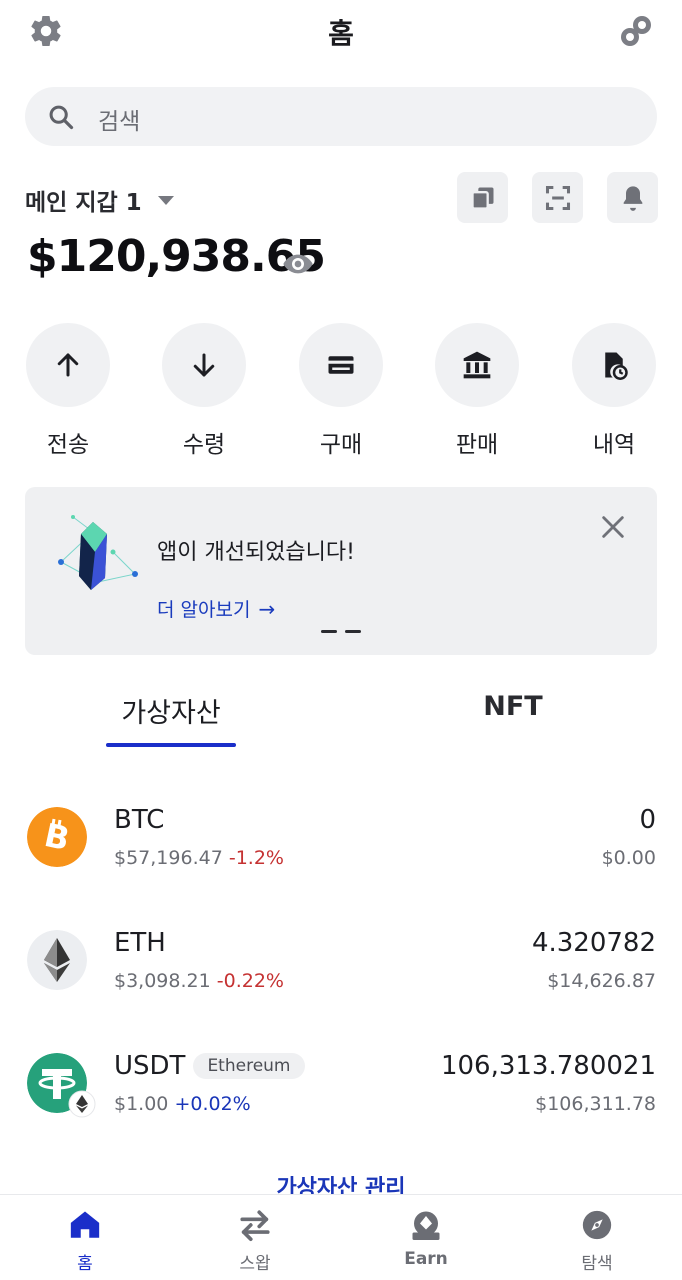 The image size is (682, 1280). Describe the element at coordinates (85, 1264) in the screenshot. I see `nav-home-label: 홈` at that location.